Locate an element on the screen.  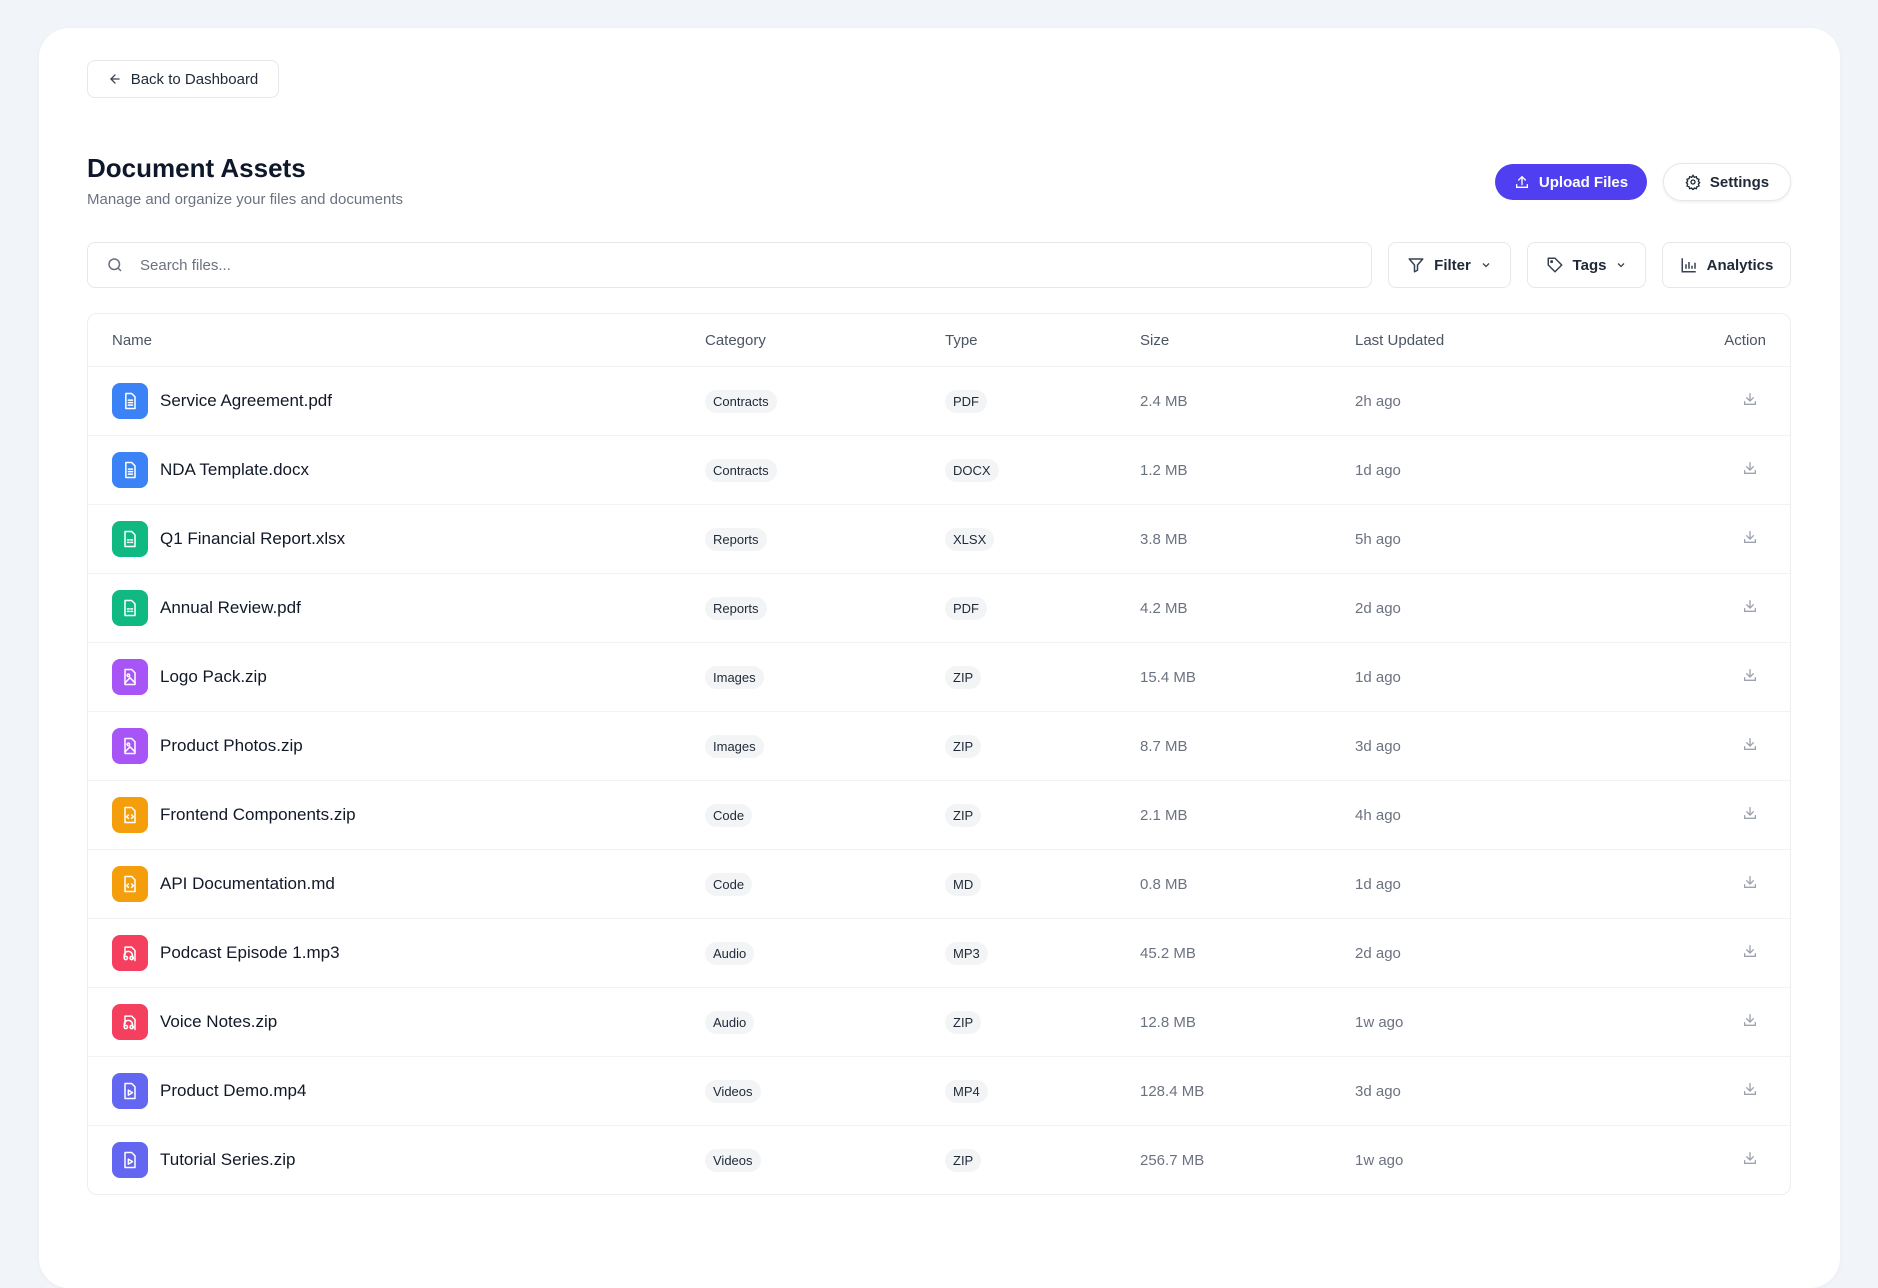
audio-file-icon is located at coordinates (129, 1023).